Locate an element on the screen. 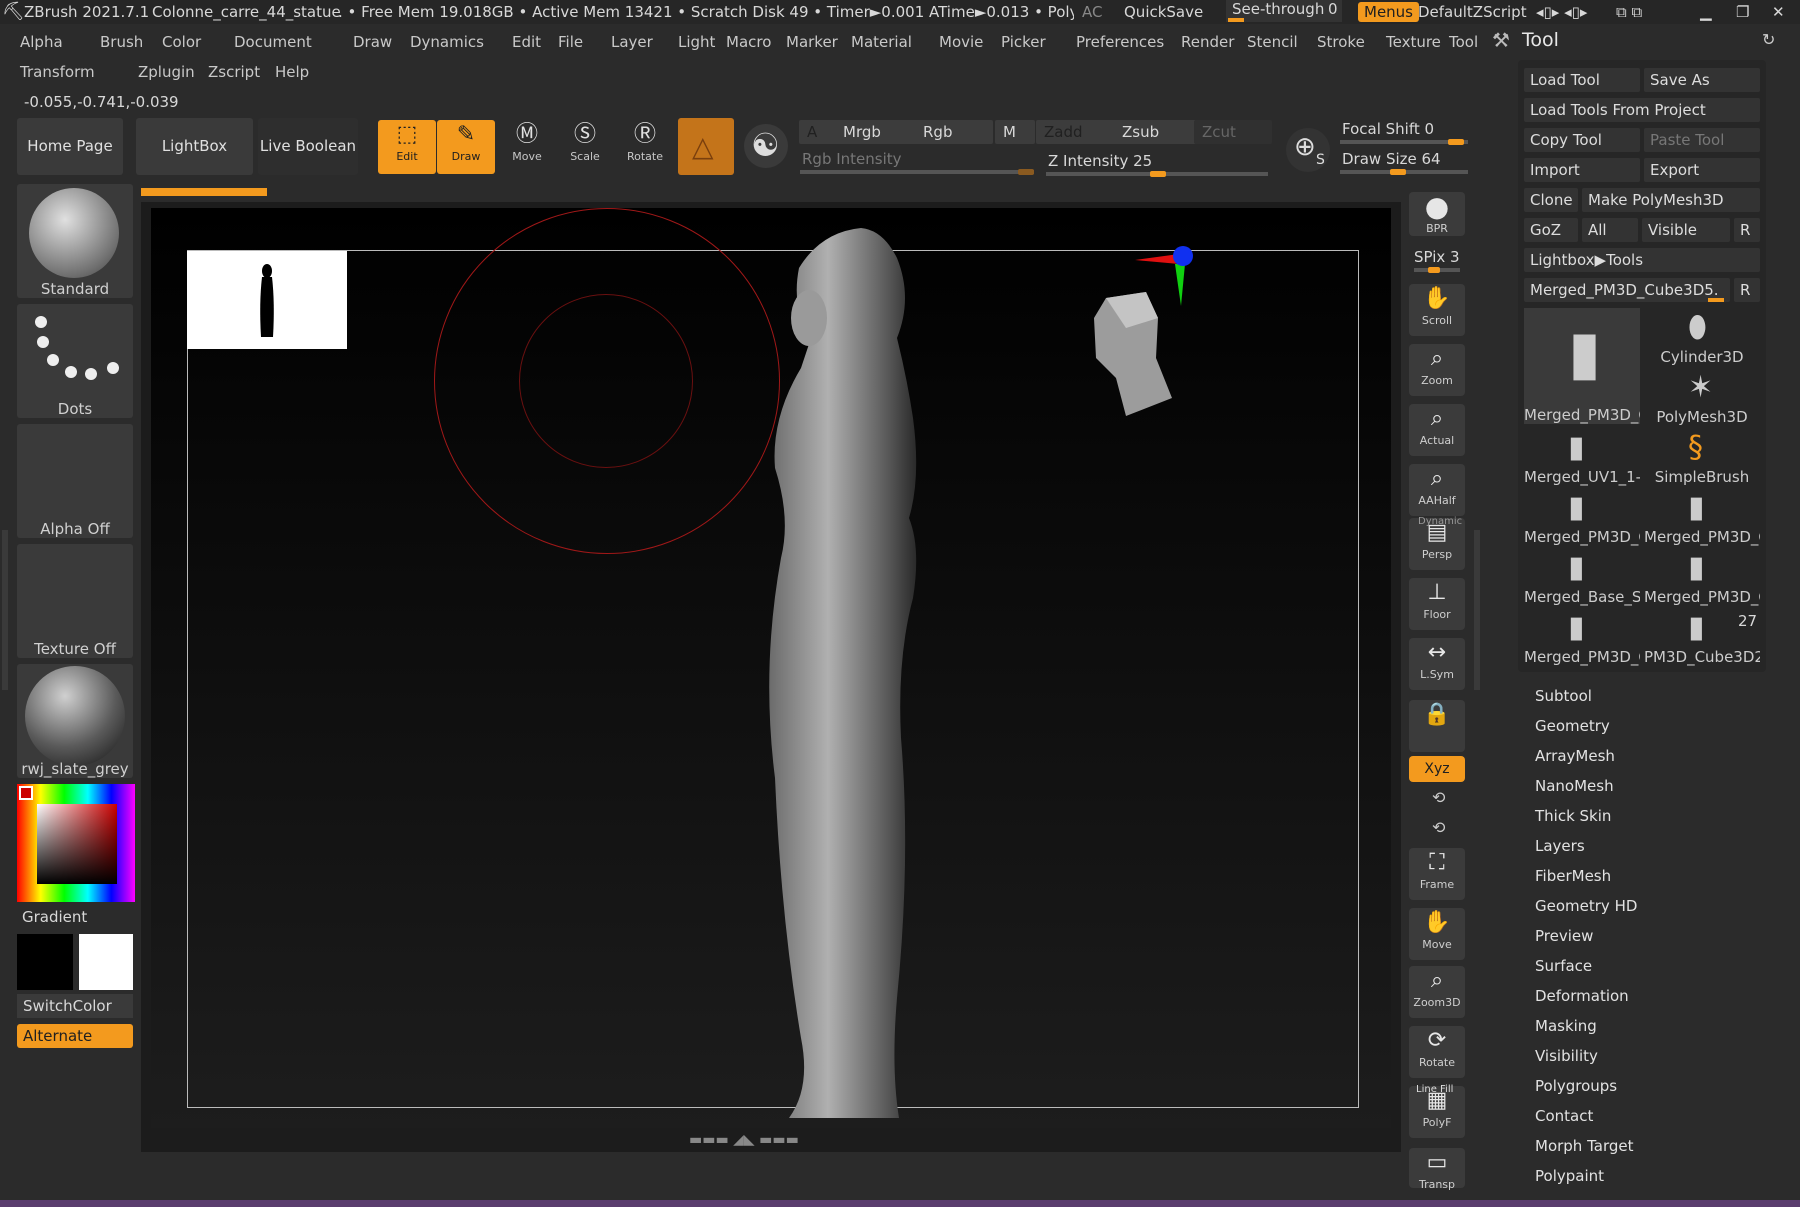  goz-button: GoZ is located at coordinates (1551, 230).